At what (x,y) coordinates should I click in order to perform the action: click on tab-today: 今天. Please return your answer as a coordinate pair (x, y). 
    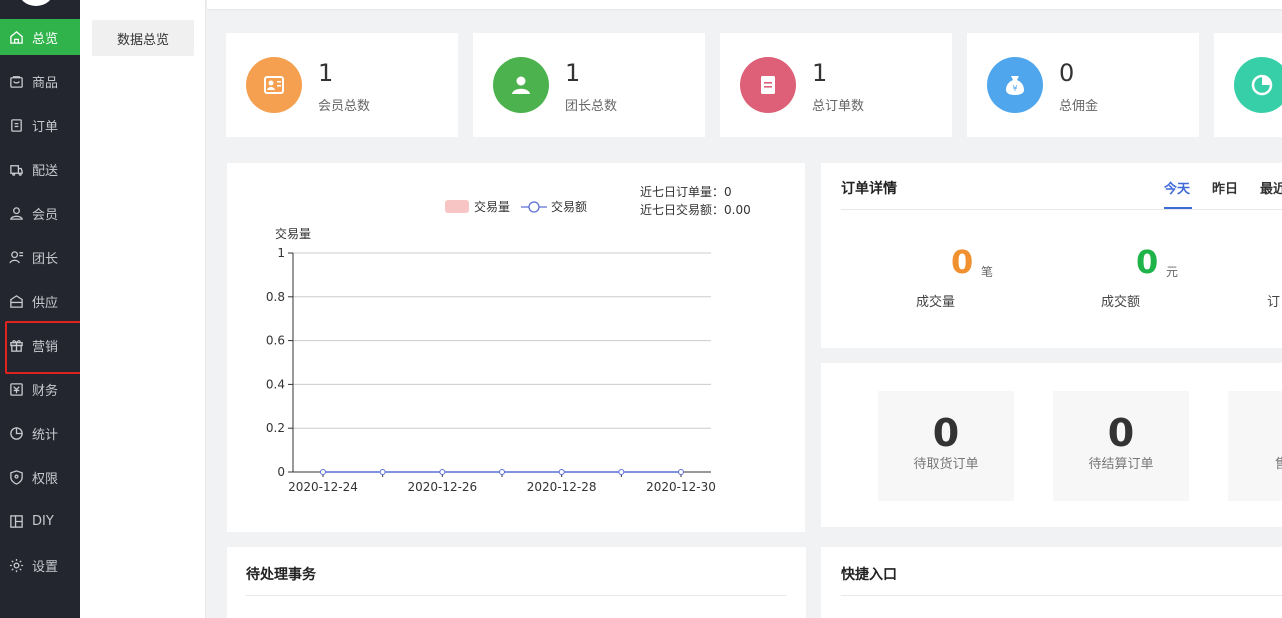
    Looking at the image, I should click on (1177, 187).